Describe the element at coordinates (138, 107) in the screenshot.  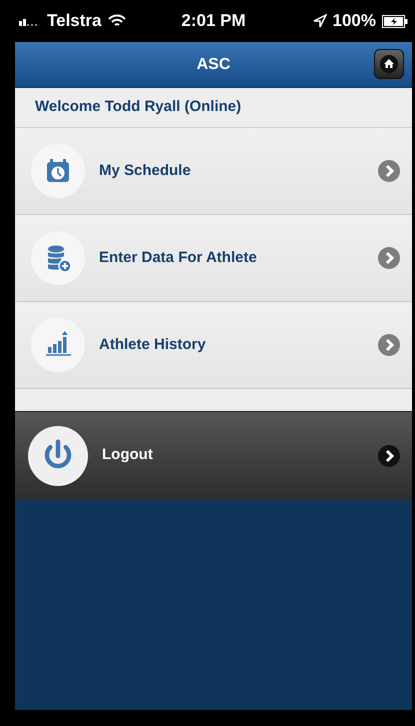
I see `welcome-message: Welcome Todd Ryall (Online)` at that location.